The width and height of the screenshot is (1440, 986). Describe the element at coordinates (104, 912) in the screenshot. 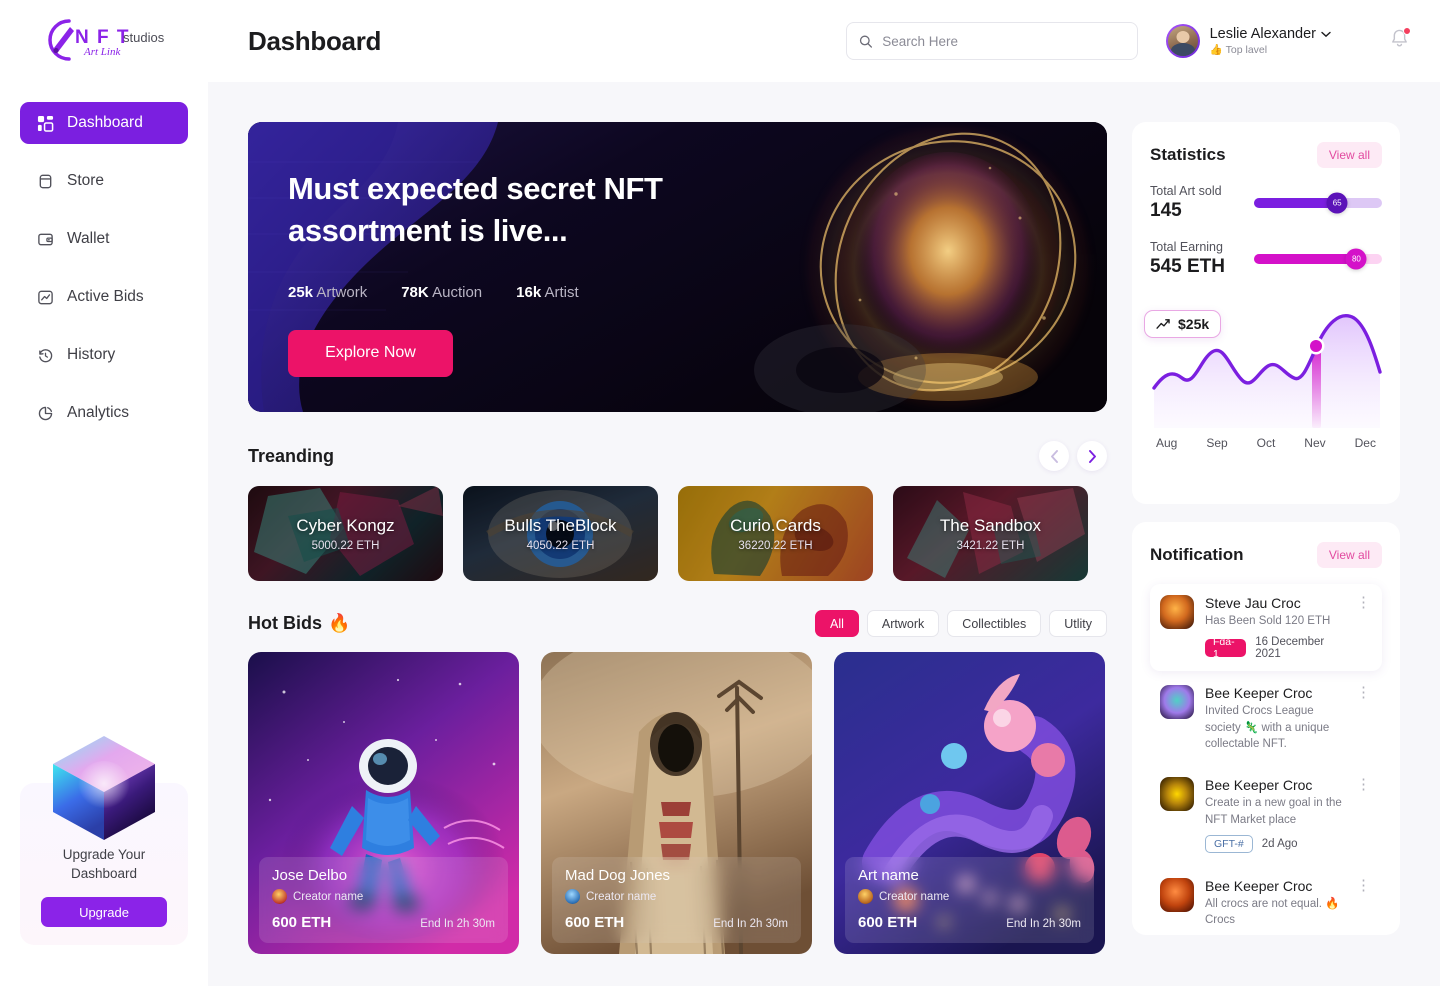

I see `upgrade-button: Upgrade` at that location.